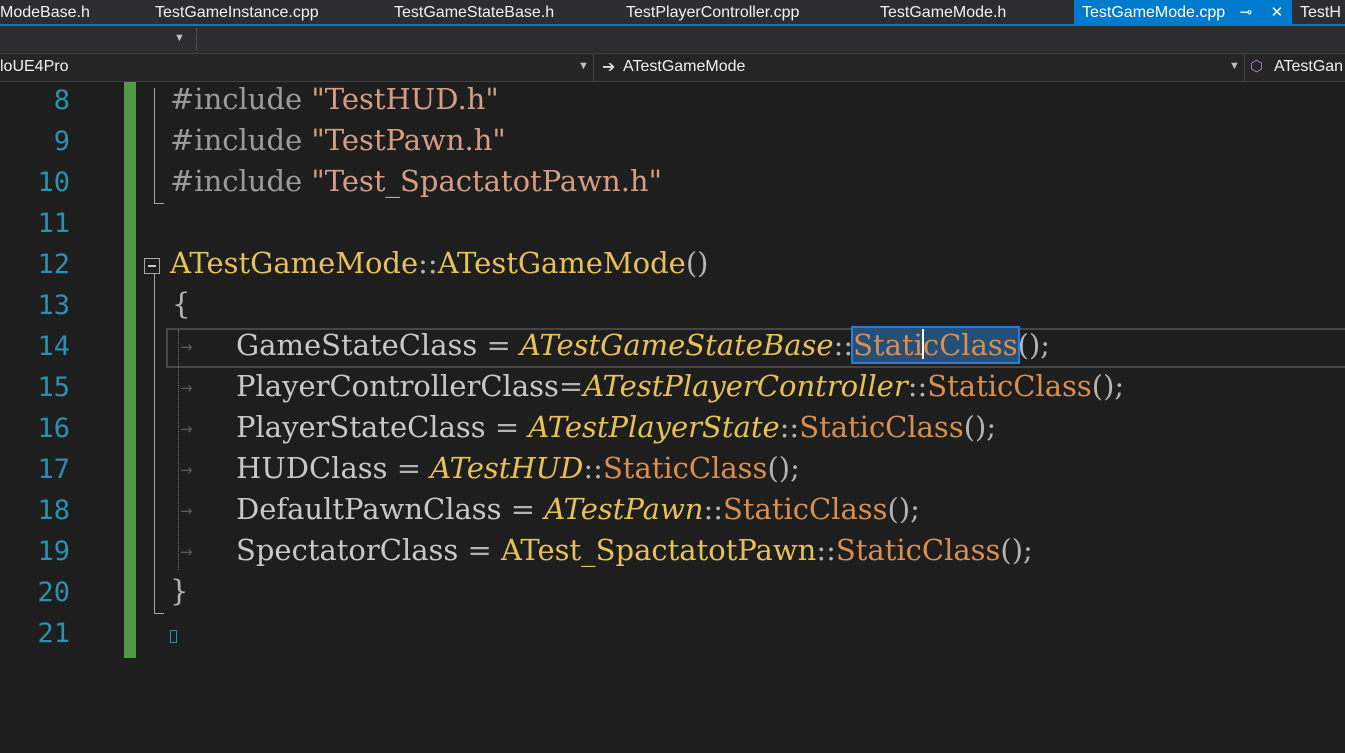 This screenshot has width=1345, height=753. I want to click on tab-testgamemode-cpp: TestGameMode.cpp ⊸ ✕, so click(1183, 13).